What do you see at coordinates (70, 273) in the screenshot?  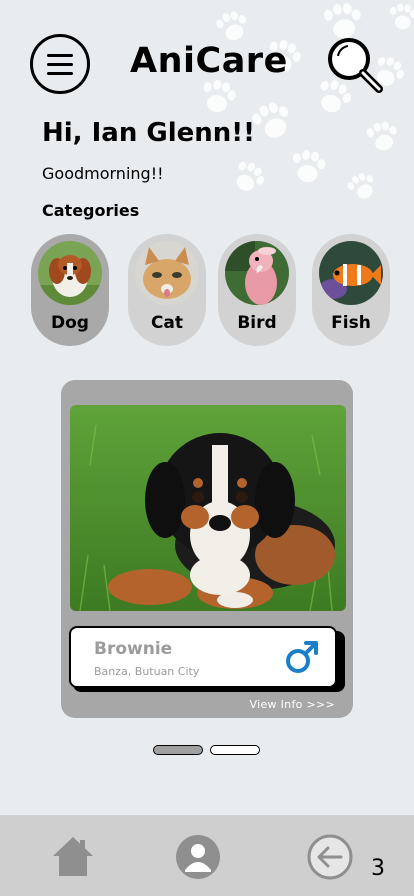 I see `dog-photo` at bounding box center [70, 273].